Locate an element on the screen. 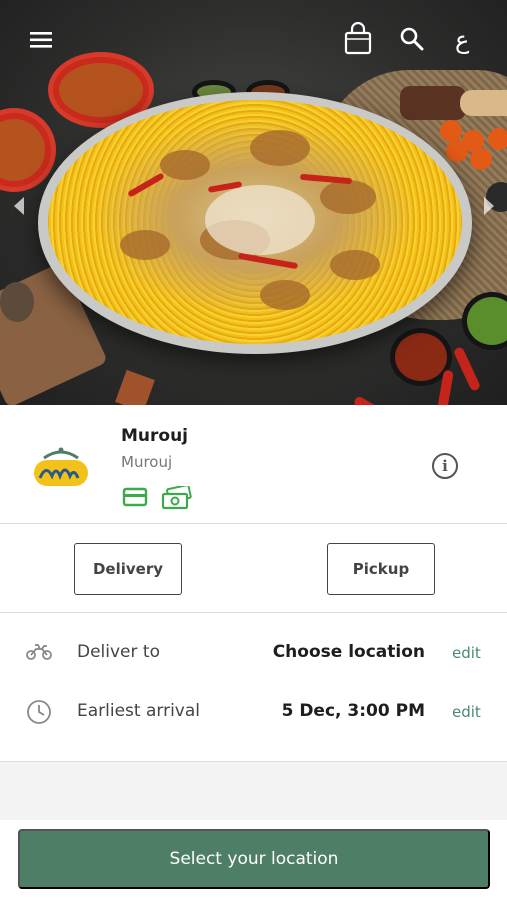  spacer-band is located at coordinates (253, 791).